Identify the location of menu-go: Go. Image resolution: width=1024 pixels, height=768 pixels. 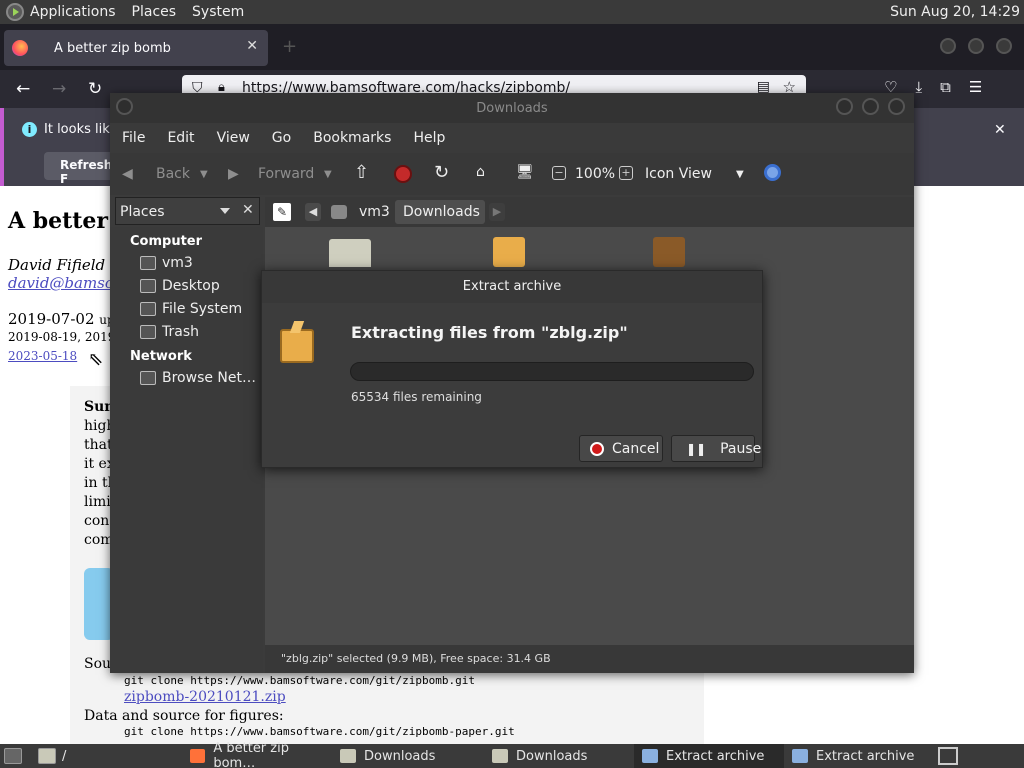
(281, 138).